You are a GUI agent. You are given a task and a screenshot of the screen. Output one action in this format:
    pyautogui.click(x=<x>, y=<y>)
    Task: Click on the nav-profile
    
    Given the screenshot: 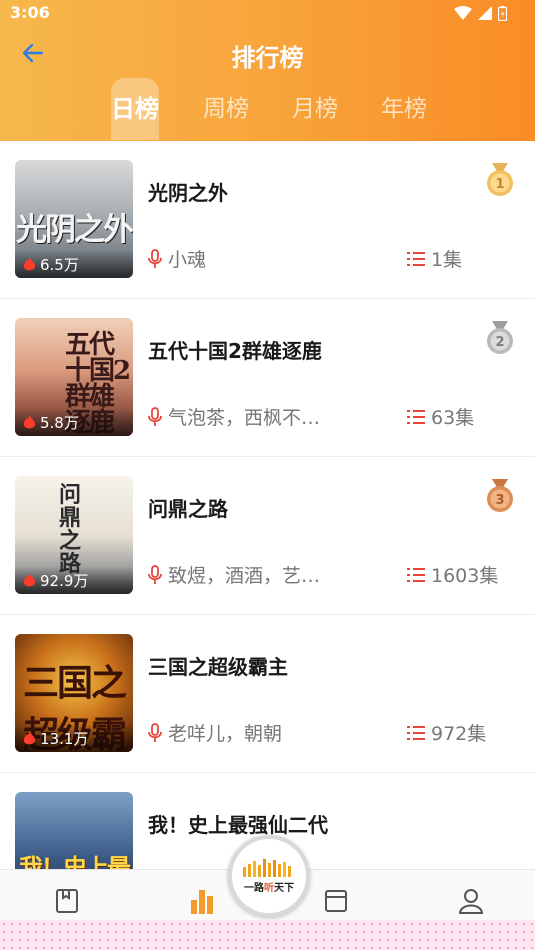 What is the action you would take?
    pyautogui.click(x=471, y=903)
    